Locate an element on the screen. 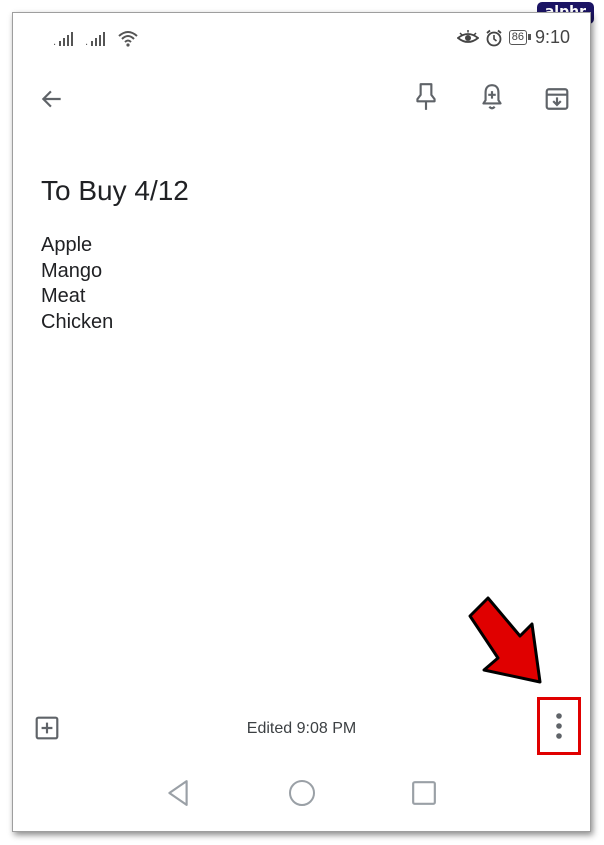  back-button is located at coordinates (52, 99).